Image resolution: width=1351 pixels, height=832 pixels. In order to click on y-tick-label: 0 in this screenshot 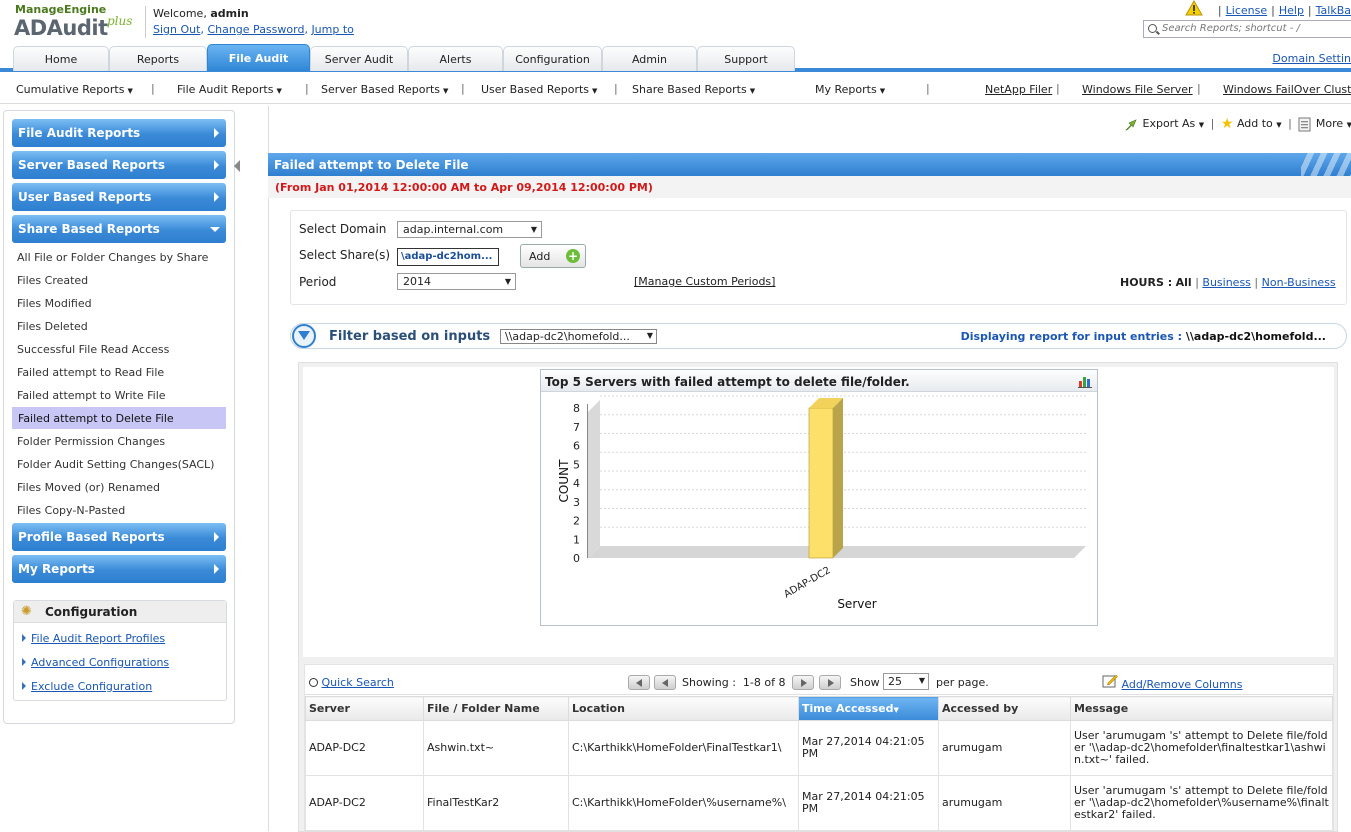, I will do `click(576, 558)`.